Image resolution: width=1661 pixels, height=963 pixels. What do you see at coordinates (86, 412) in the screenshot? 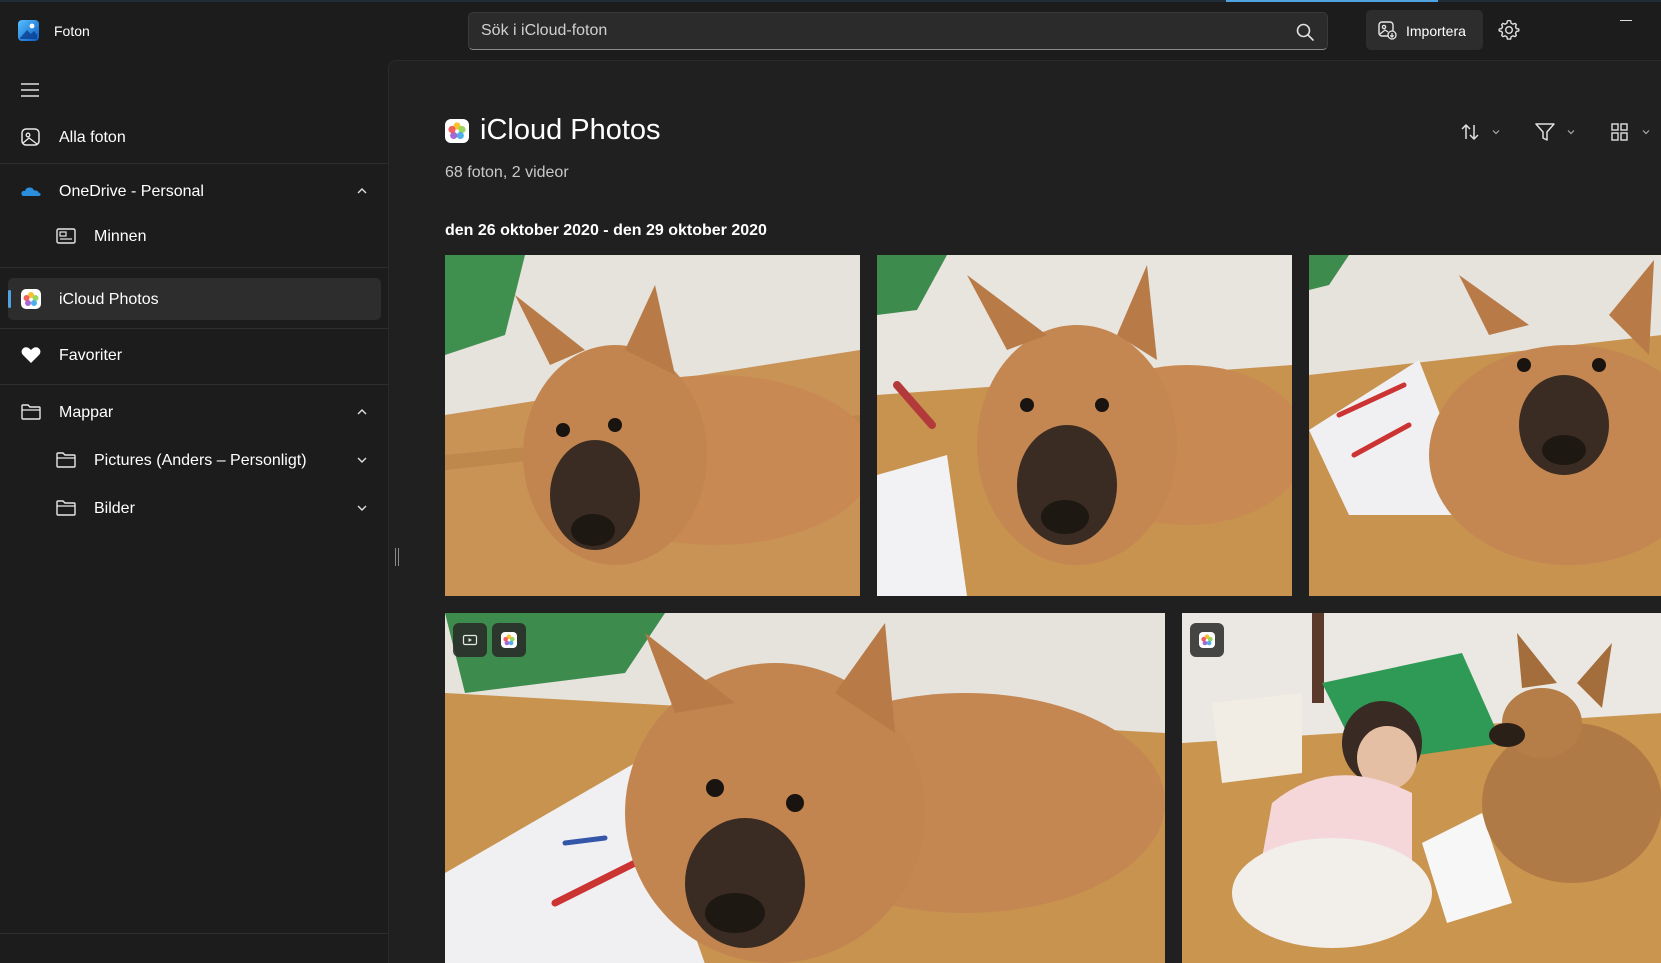
I see `sidebar-item-label: Mappar` at bounding box center [86, 412].